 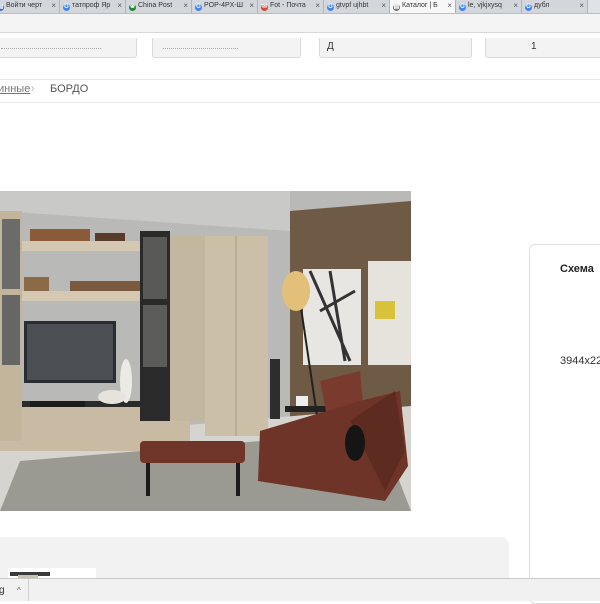 I want to click on browser-tab-label: China Post, so click(x=155, y=5).